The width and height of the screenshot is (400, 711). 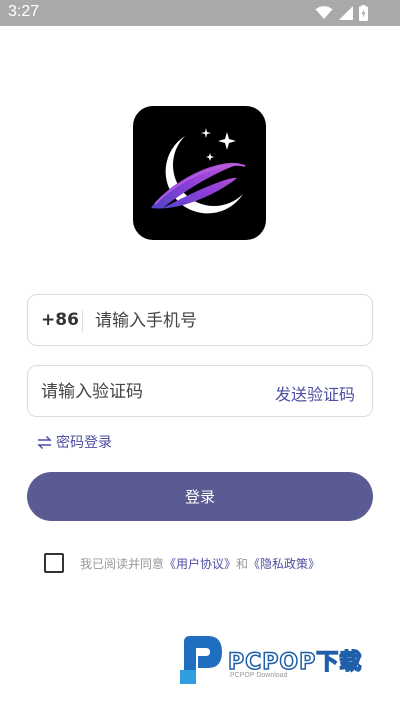 I want to click on crescent-moon-logo, so click(x=198, y=171).